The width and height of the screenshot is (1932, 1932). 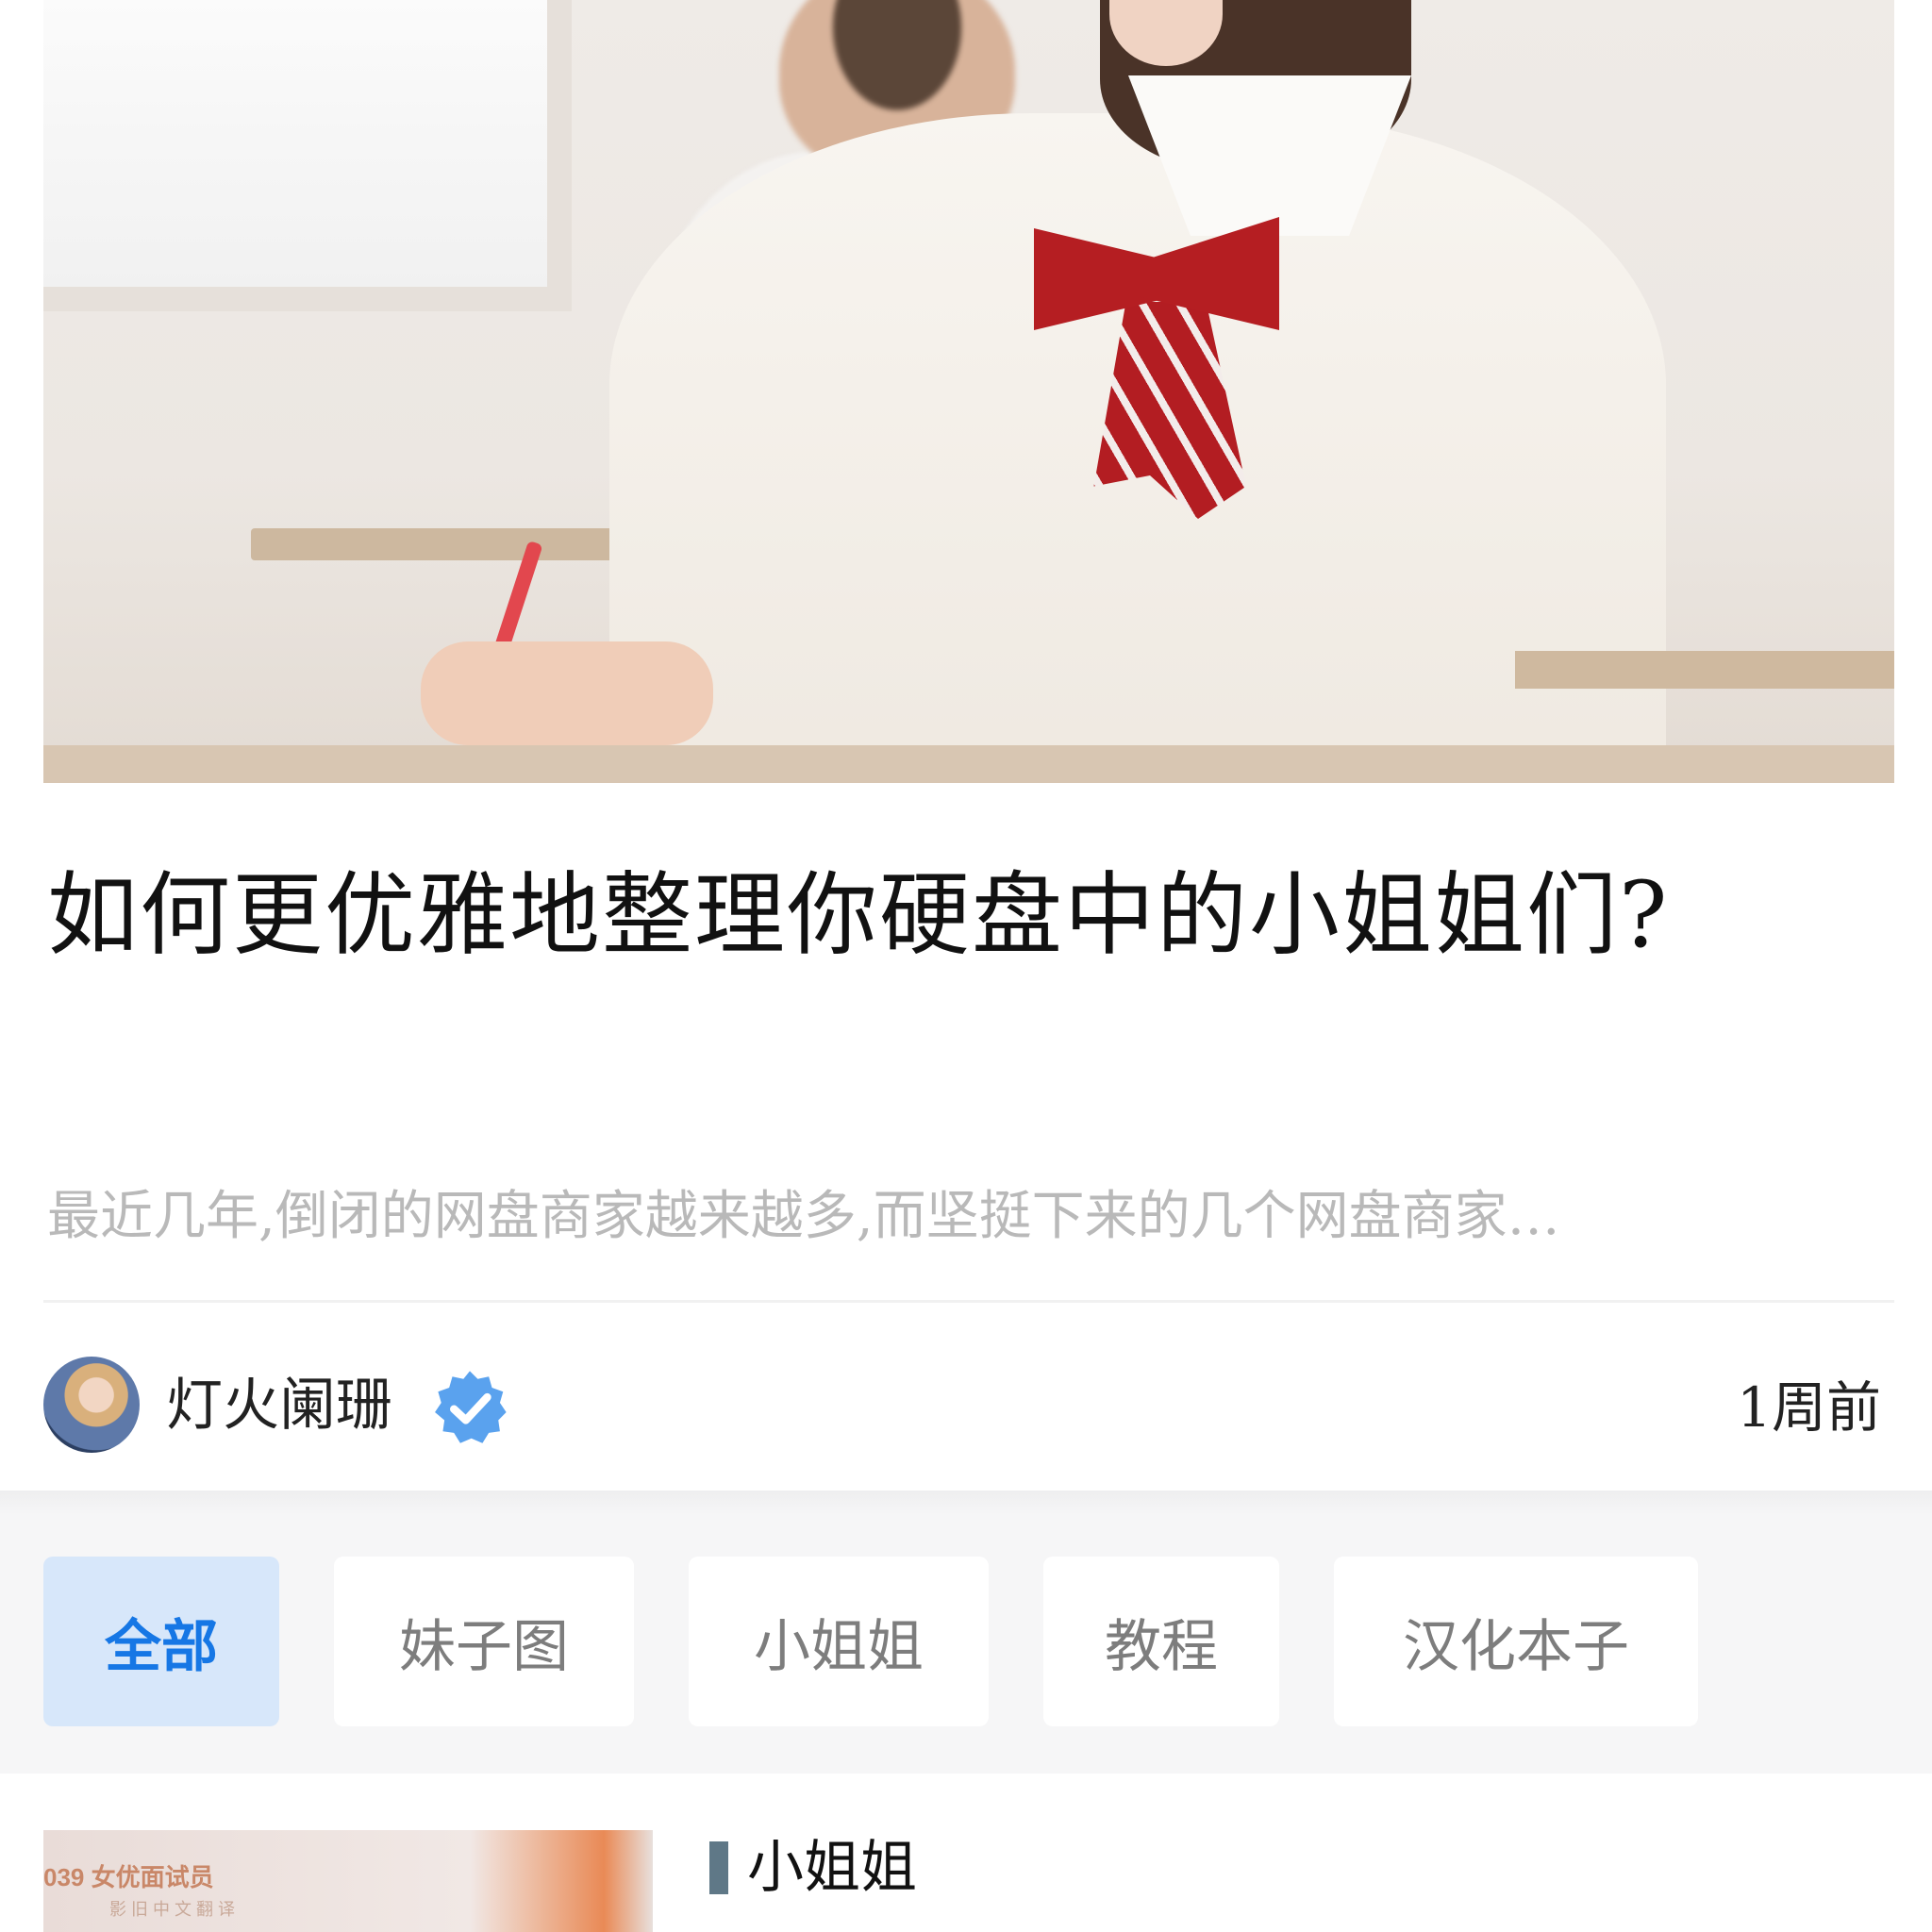 I want to click on tab-xiaojiejie: 小姐姐, so click(x=839, y=1642).